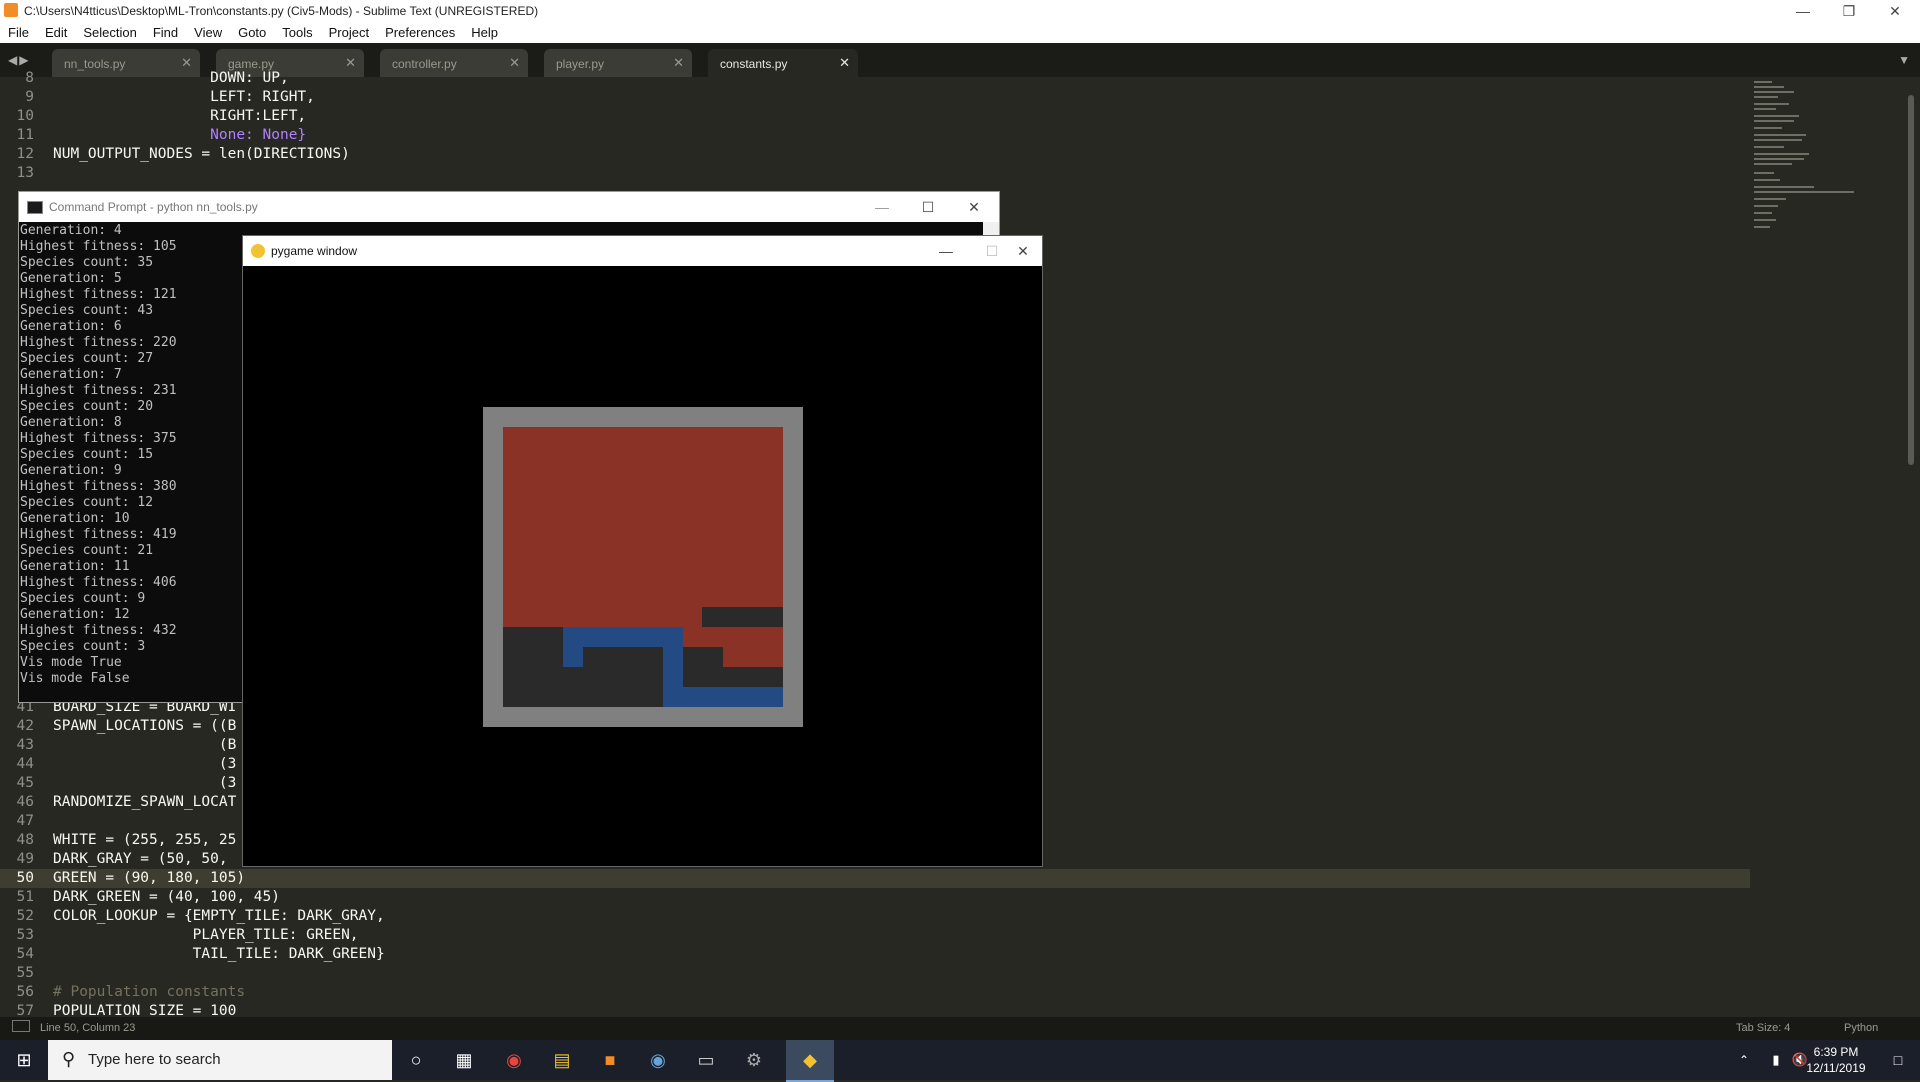  Describe the element at coordinates (416, 1060) in the screenshot. I see `cortana-icon: ○` at that location.